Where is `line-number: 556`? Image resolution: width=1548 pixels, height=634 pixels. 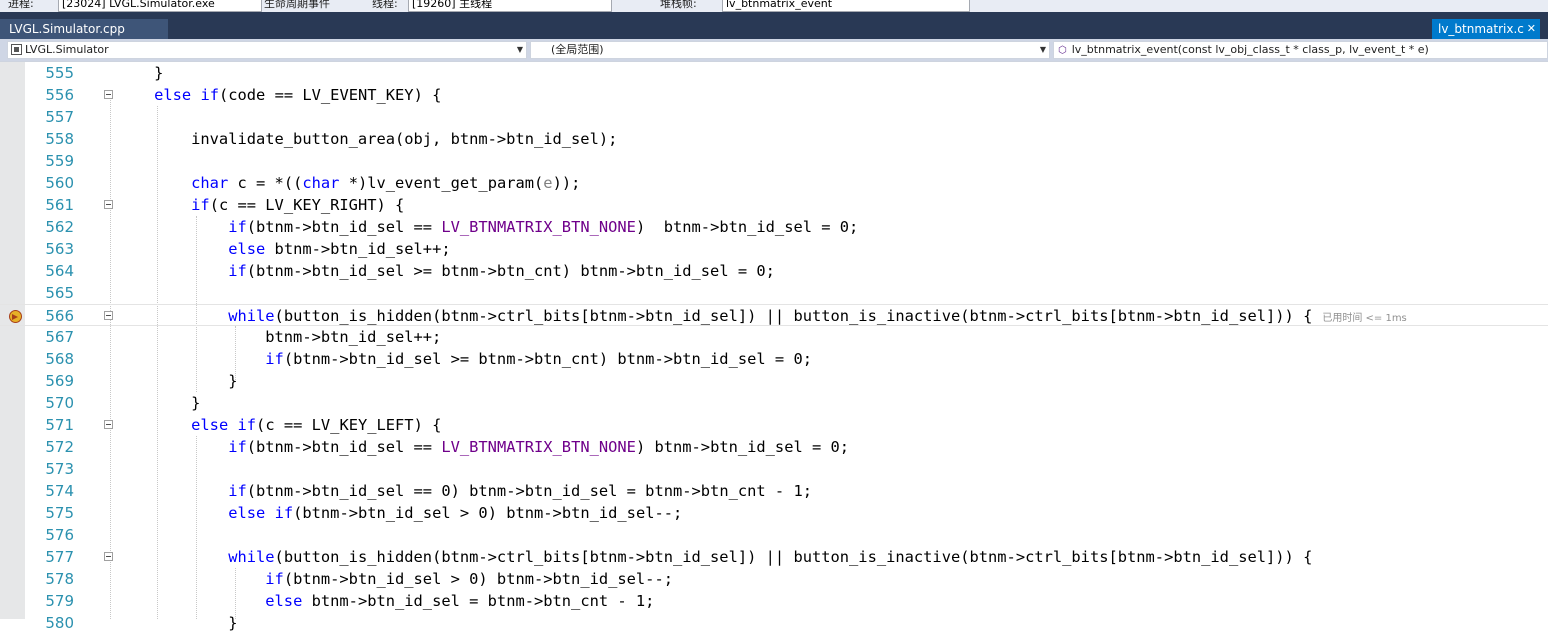
line-number: 556 is located at coordinates (59, 95).